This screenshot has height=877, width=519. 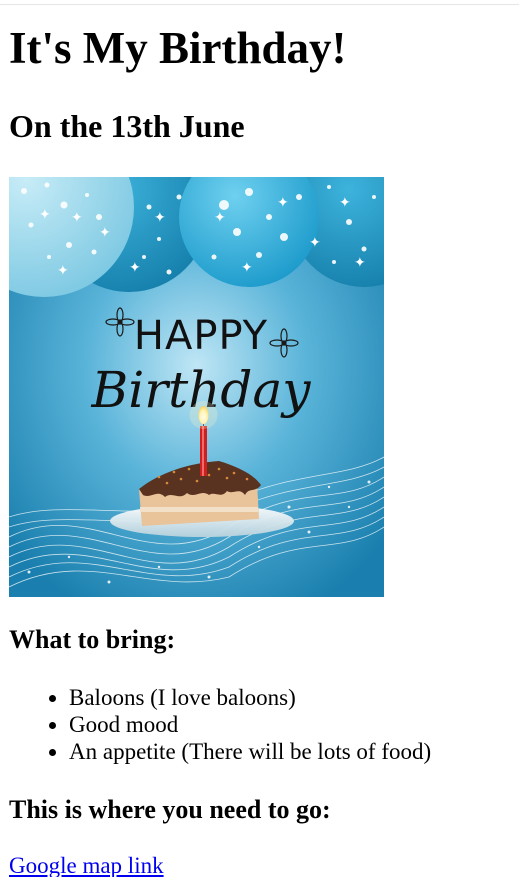 I want to click on page-subtitle: On the 13th June, so click(x=127, y=126).